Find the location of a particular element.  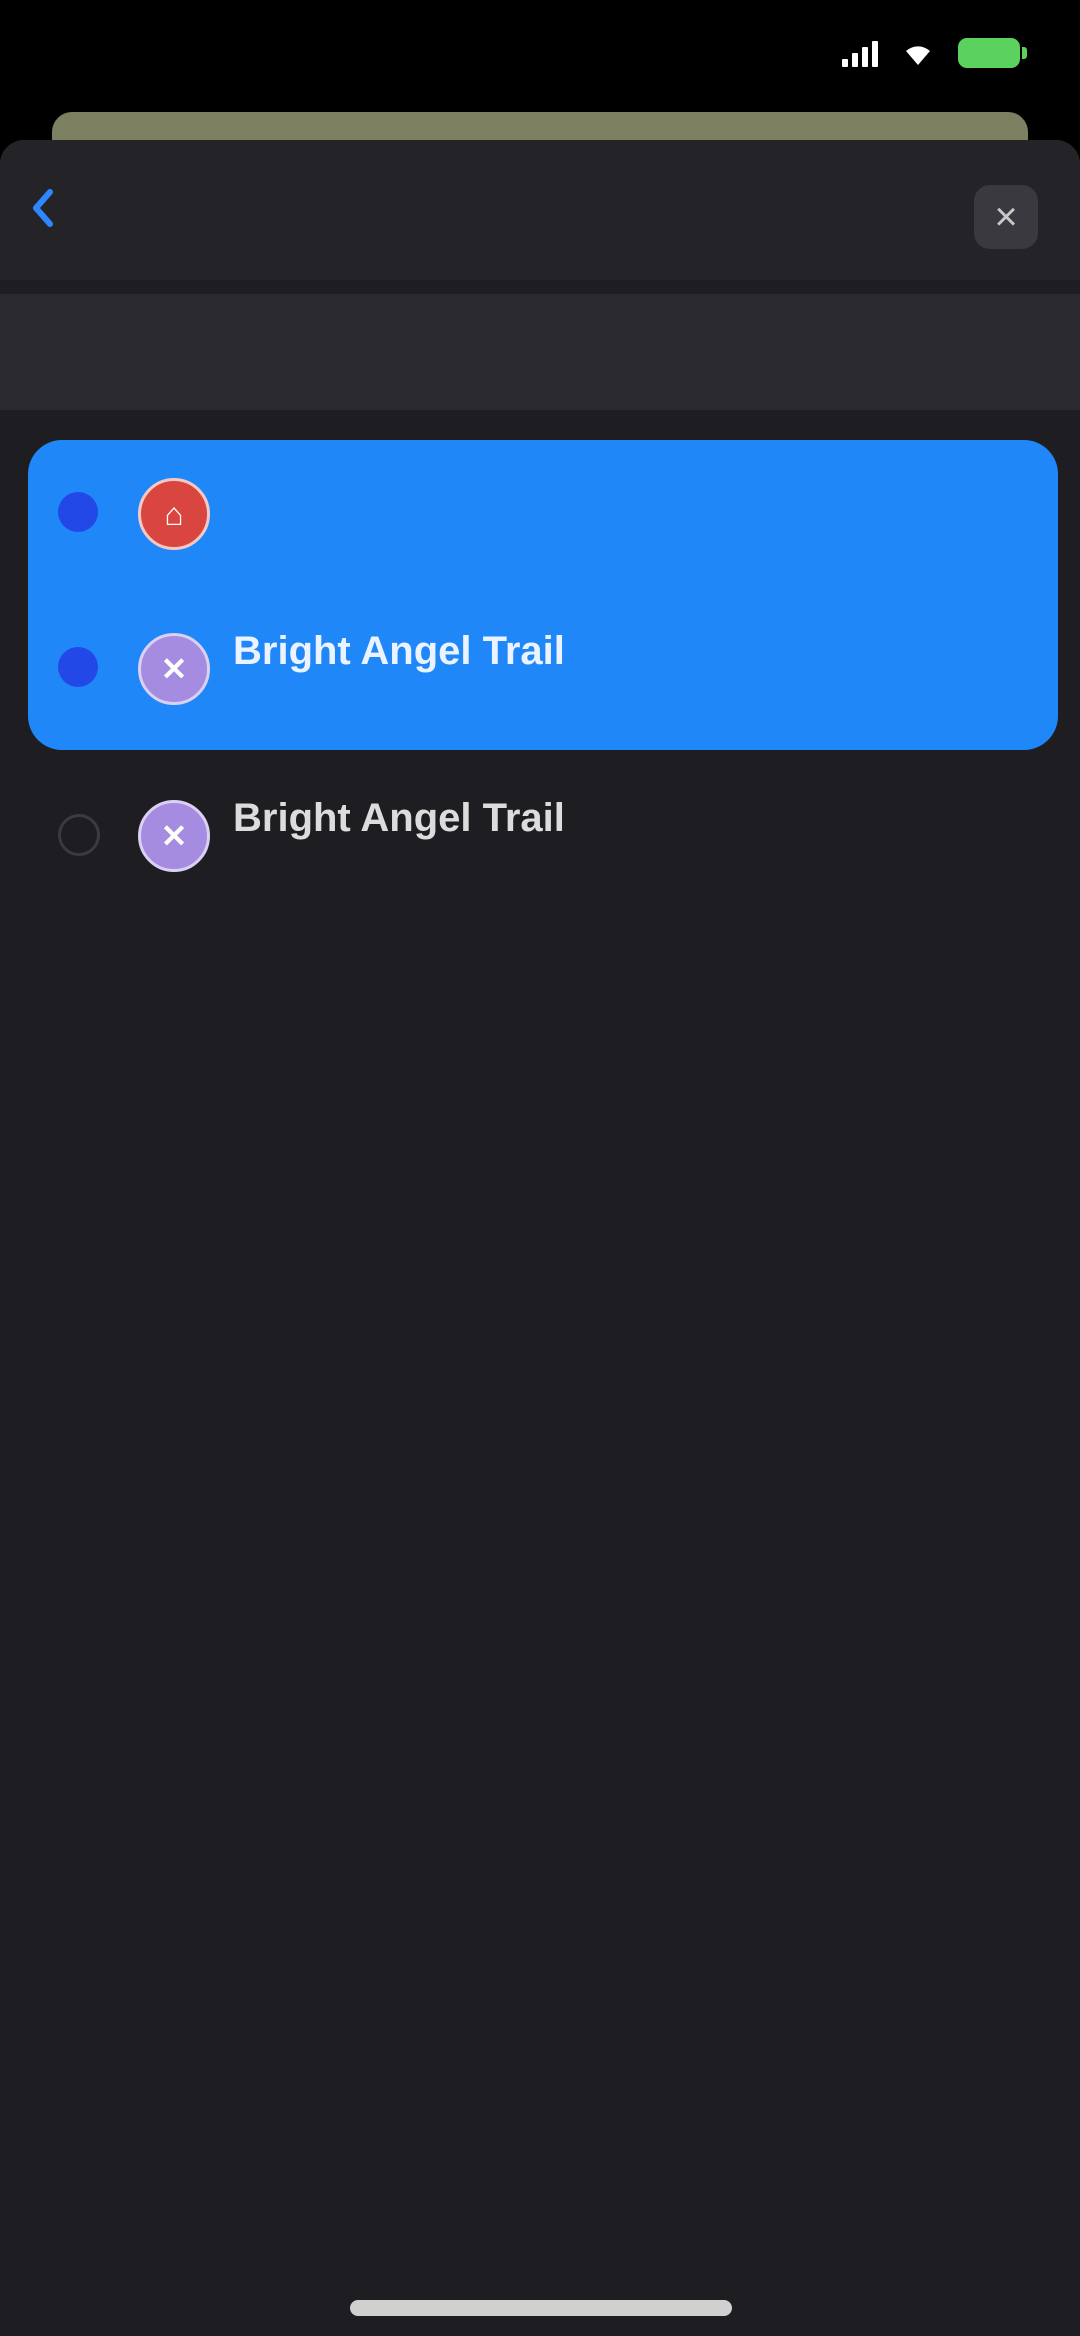

status-bar is located at coordinates (540, 55).